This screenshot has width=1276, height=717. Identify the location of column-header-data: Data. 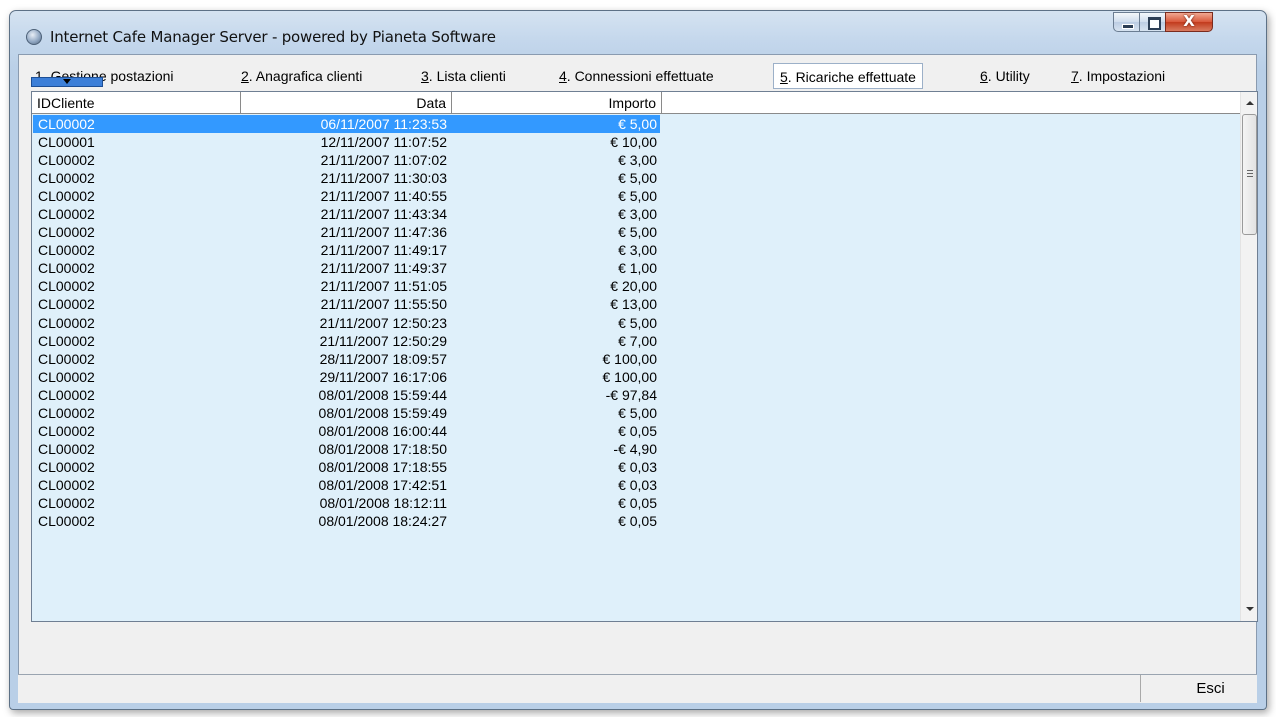
(346, 103).